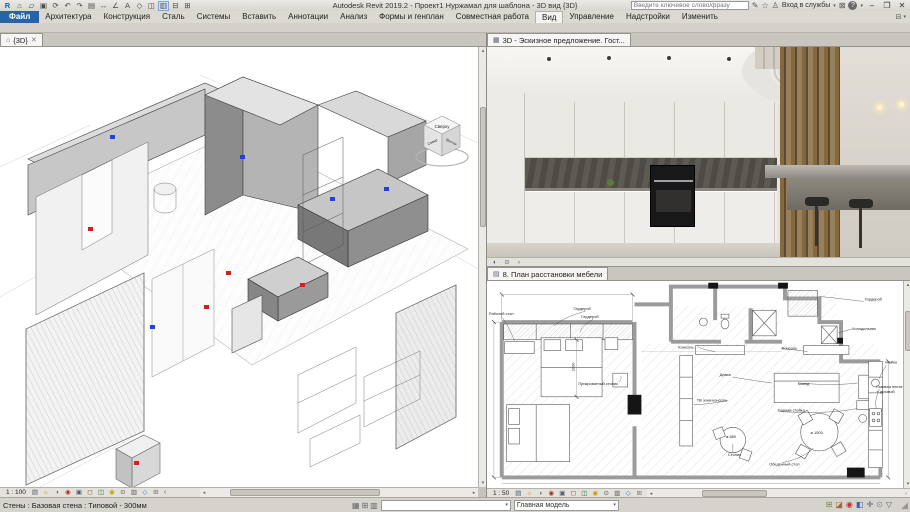 The width and height of the screenshot is (910, 512). What do you see at coordinates (861, 6) in the screenshot?
I see `help-caret-icon: ▾` at bounding box center [861, 6].